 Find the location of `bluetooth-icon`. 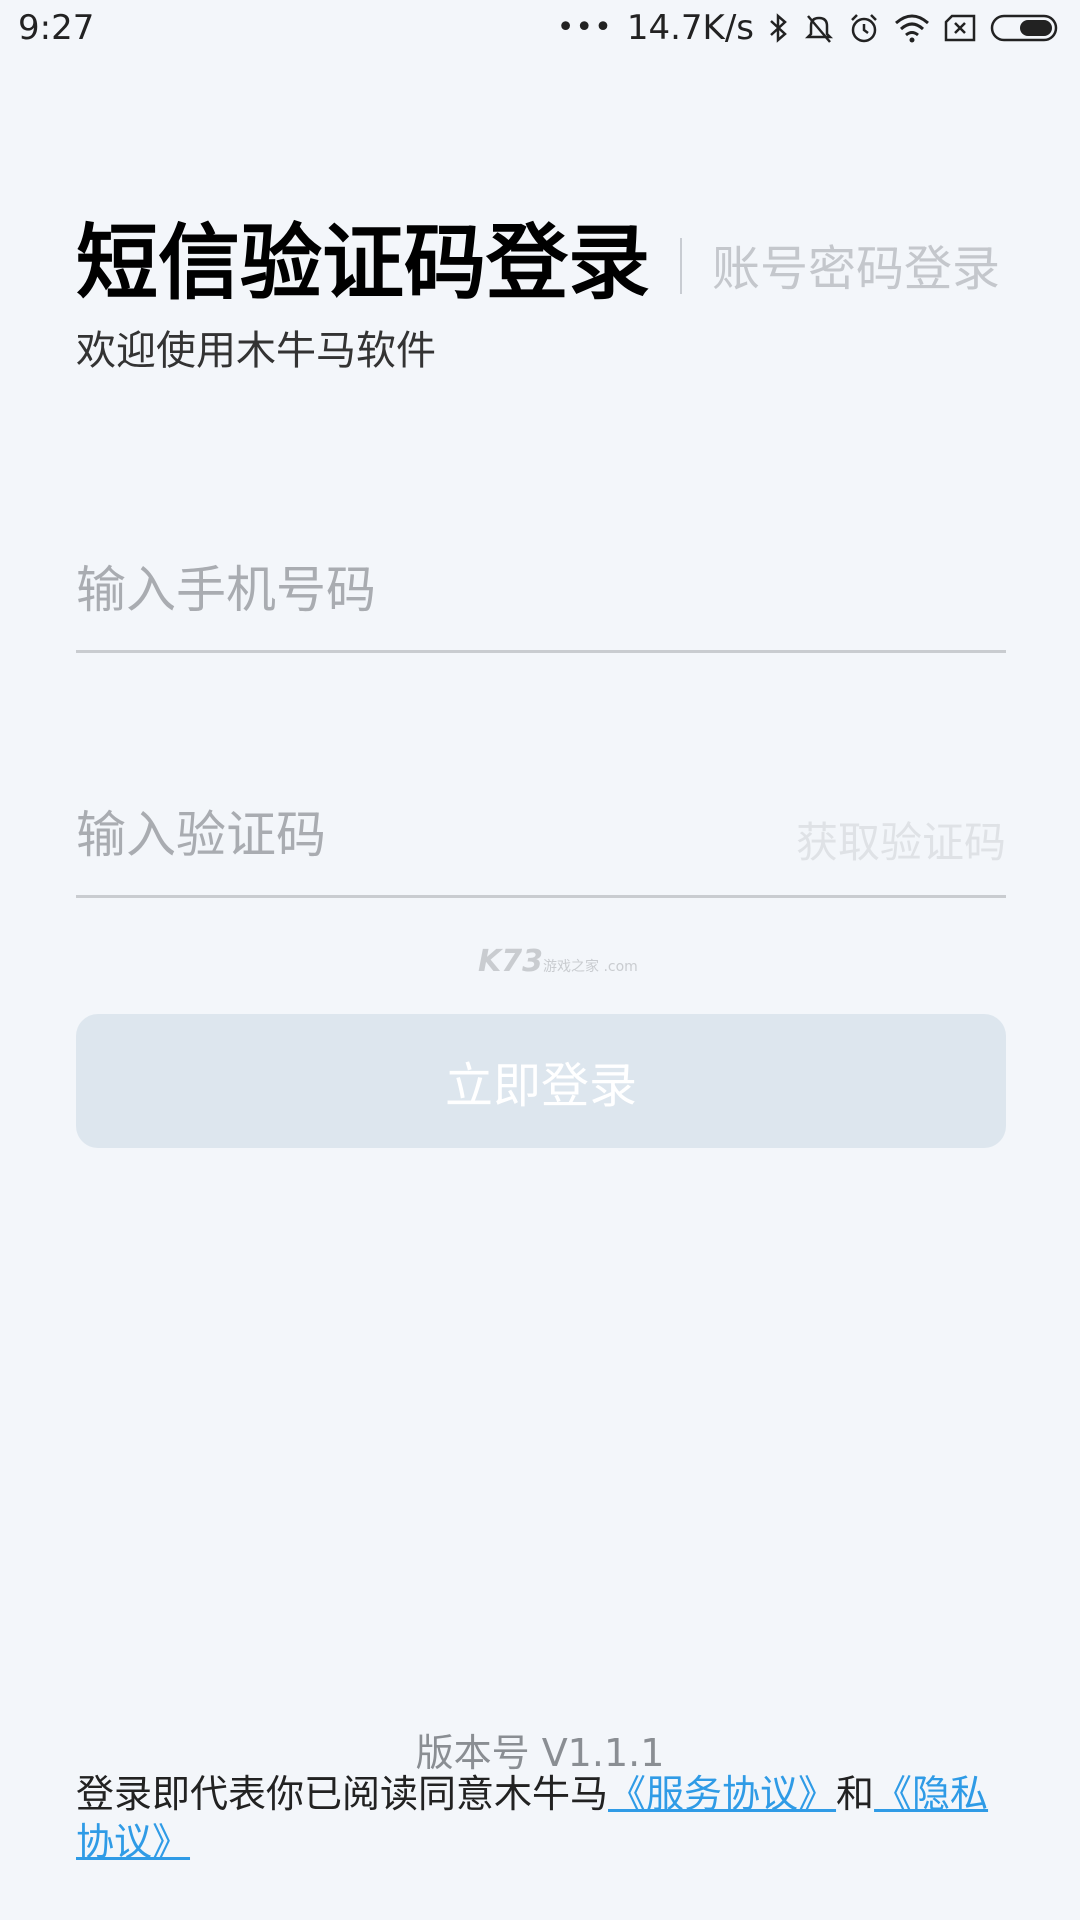

bluetooth-icon is located at coordinates (778, 28).